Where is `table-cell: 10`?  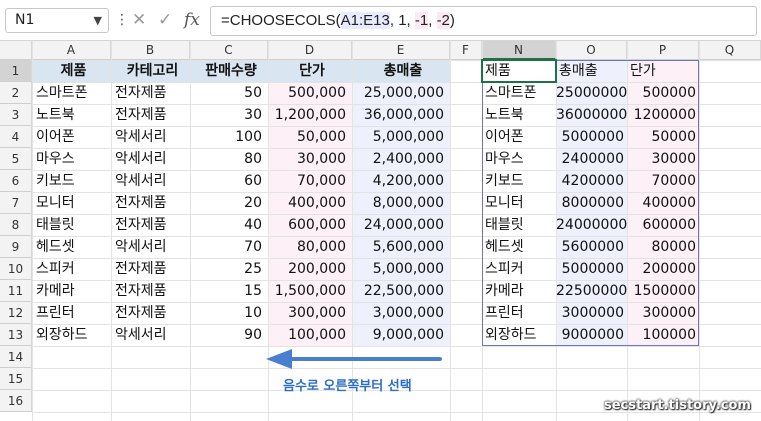
table-cell: 10 is located at coordinates (229, 313).